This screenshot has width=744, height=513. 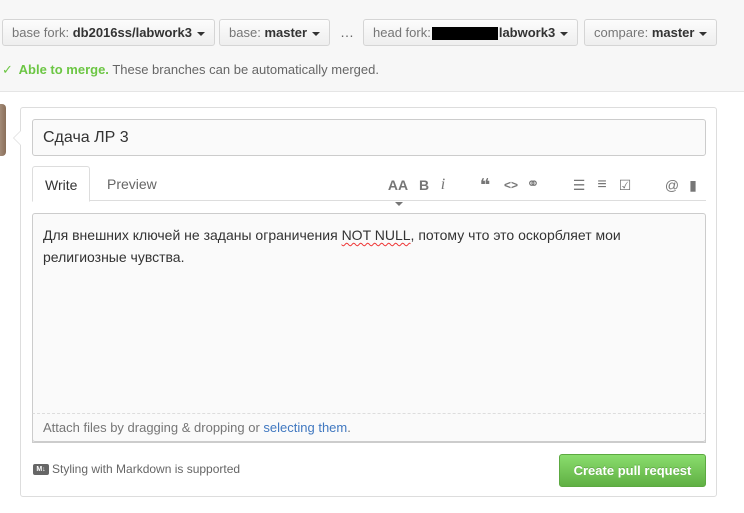 What do you see at coordinates (527, 32) in the screenshot?
I see `head-fork-value: labwork3` at bounding box center [527, 32].